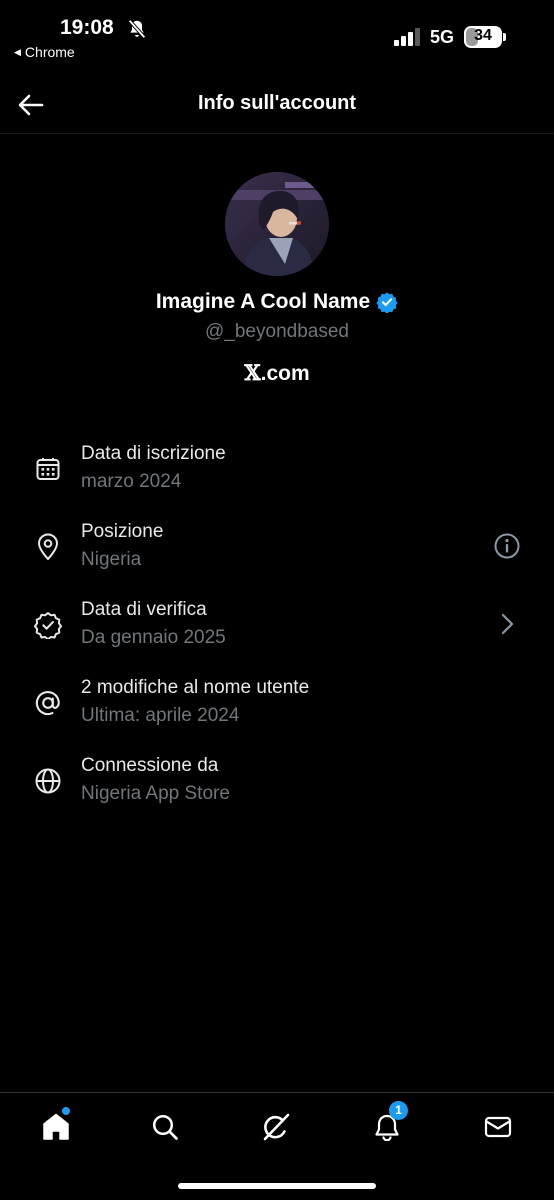  Describe the element at coordinates (407, 37) in the screenshot. I see `signal-icon` at that location.